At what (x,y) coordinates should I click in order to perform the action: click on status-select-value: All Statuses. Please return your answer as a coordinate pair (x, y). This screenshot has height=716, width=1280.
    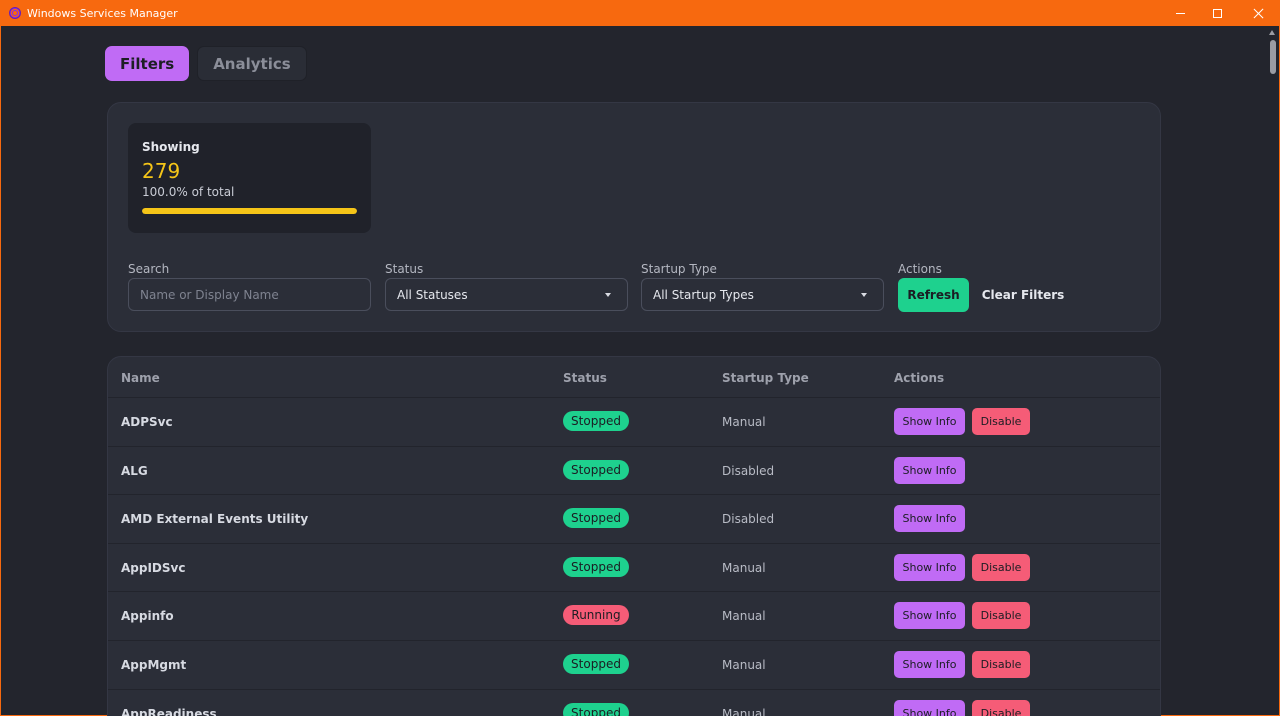
    Looking at the image, I should click on (432, 294).